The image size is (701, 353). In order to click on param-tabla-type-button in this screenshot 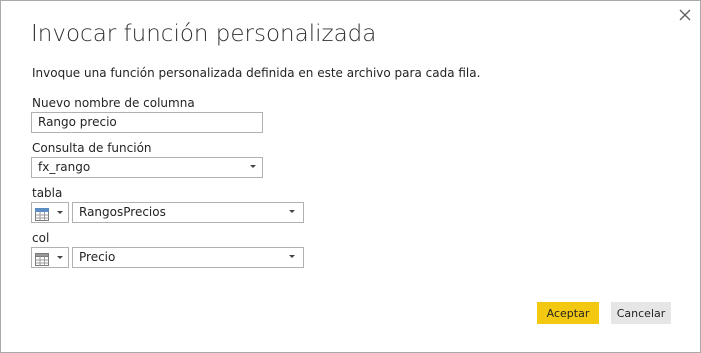, I will do `click(50, 212)`.